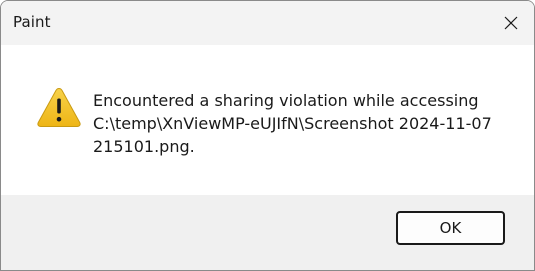 This screenshot has height=271, width=535. I want to click on warning-icon, so click(59, 107).